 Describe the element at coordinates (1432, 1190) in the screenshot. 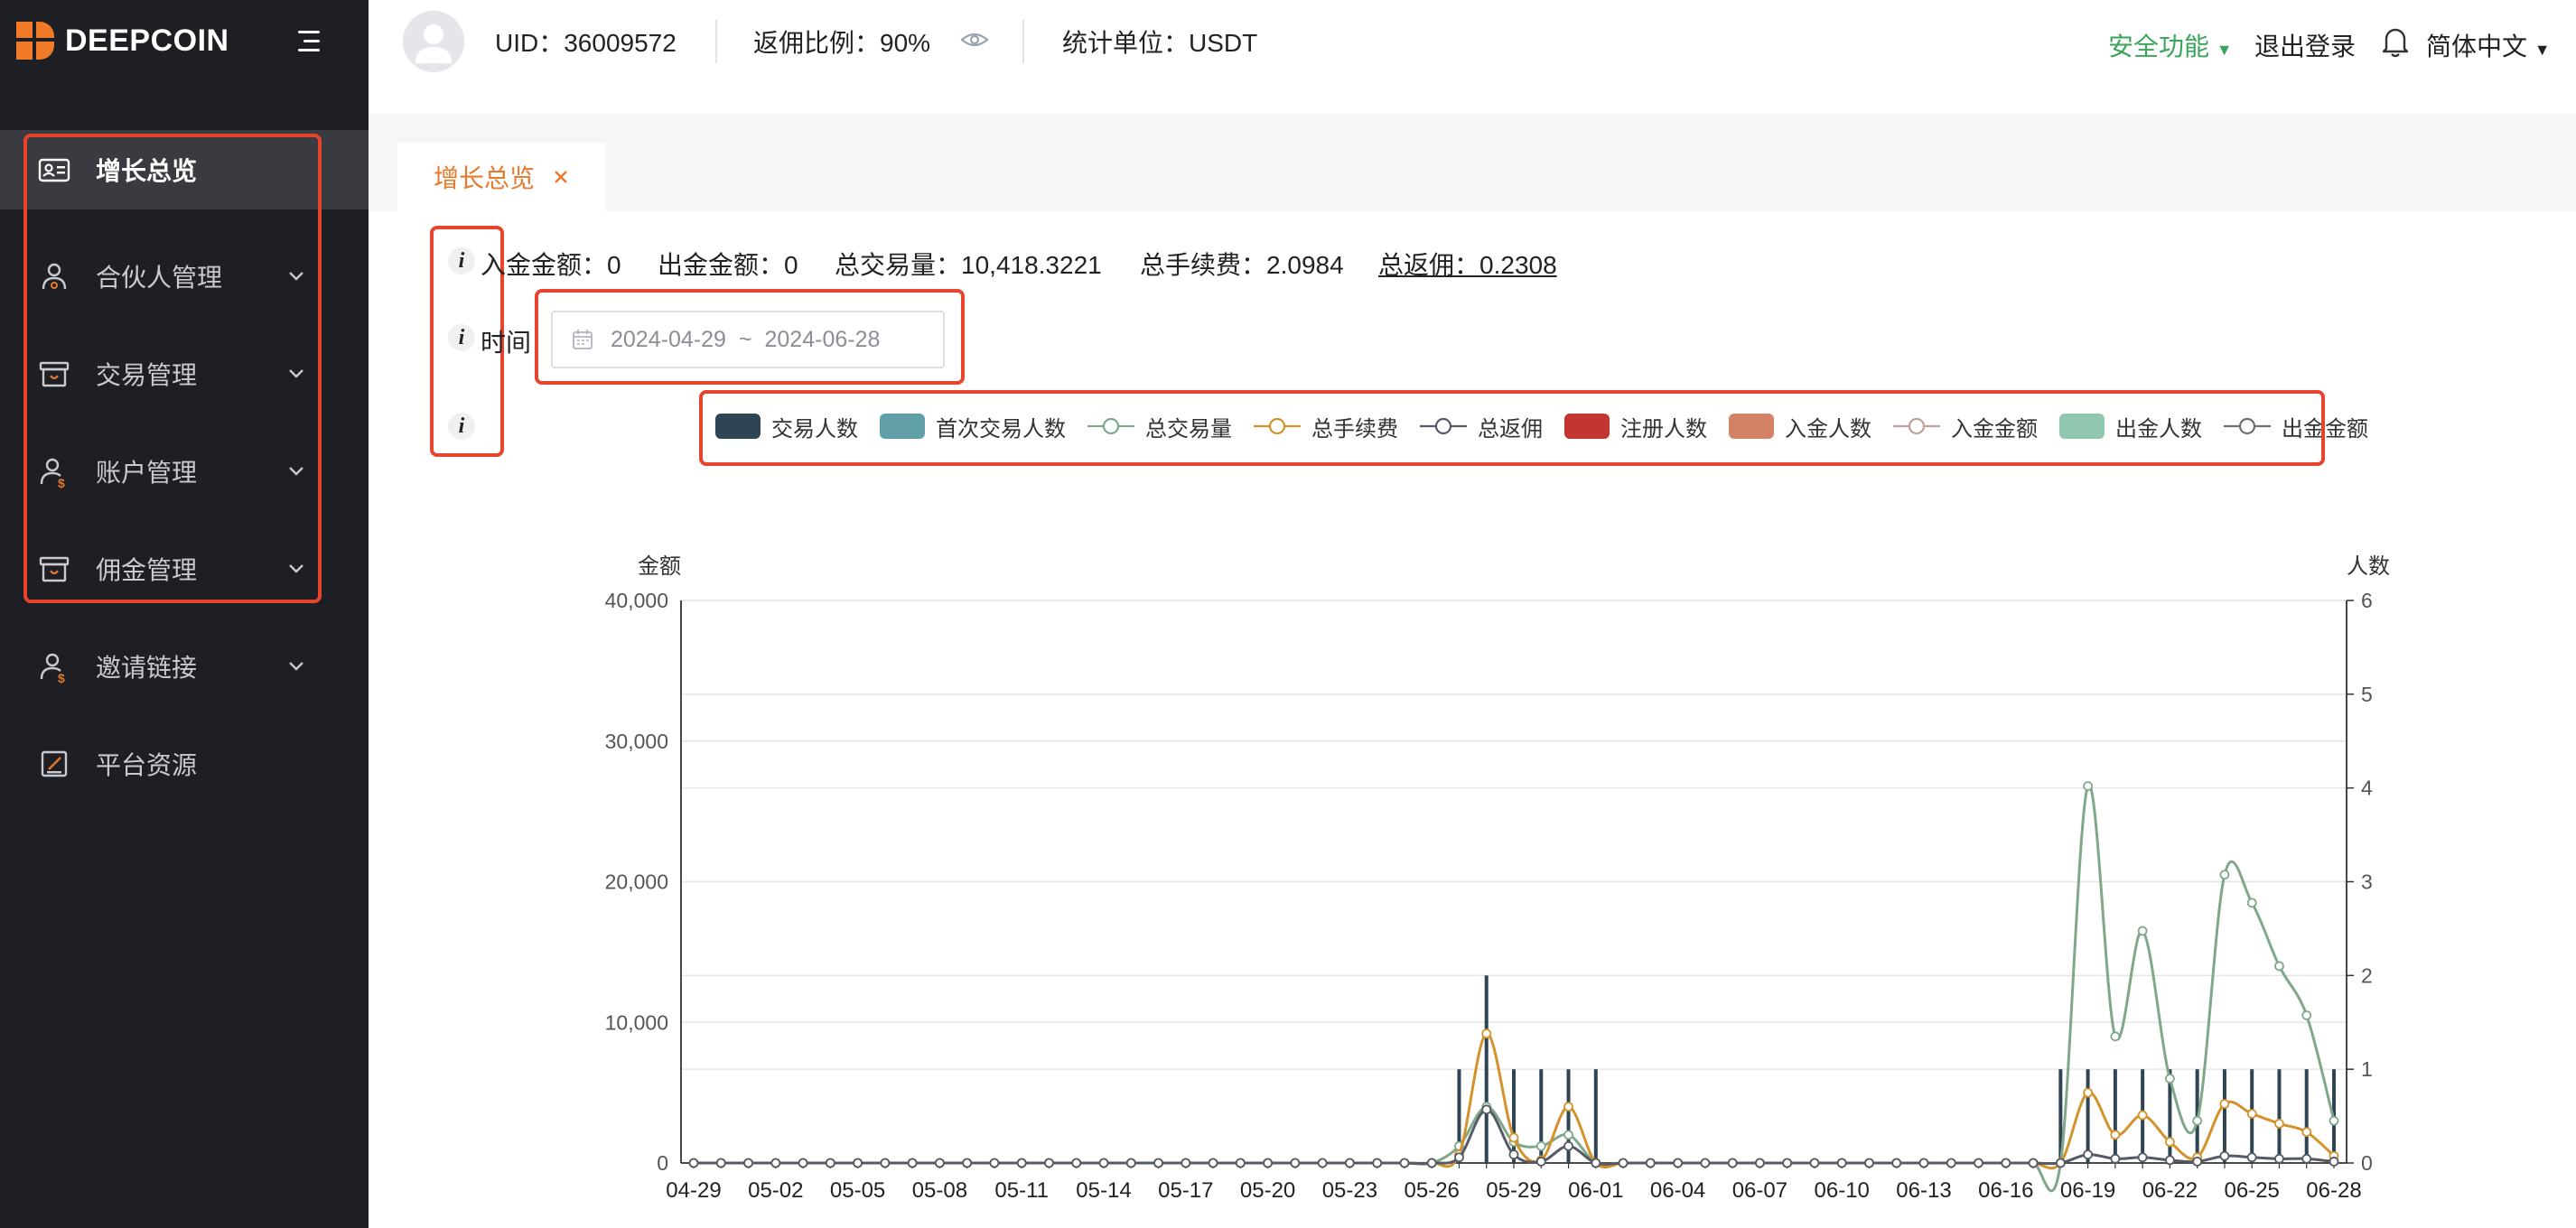

I see `x-tick-label: 05-26` at that location.